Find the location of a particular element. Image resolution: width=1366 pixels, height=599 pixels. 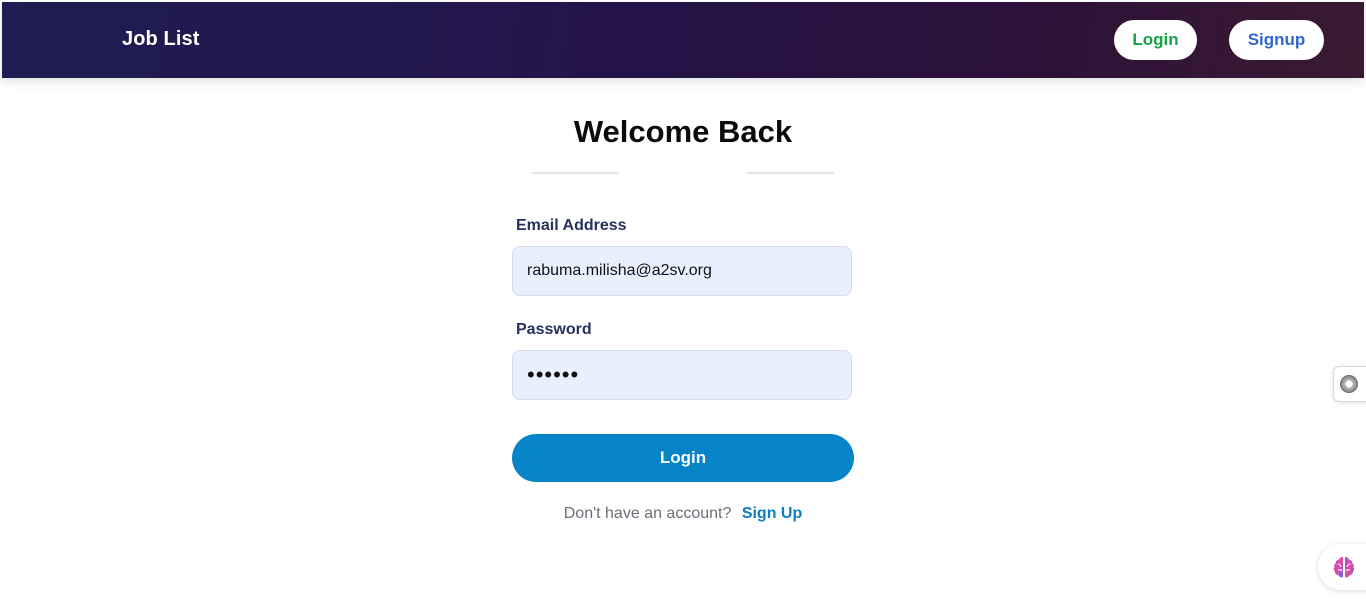

signup-row: Don't have an account? Sign Up is located at coordinates (683, 514).